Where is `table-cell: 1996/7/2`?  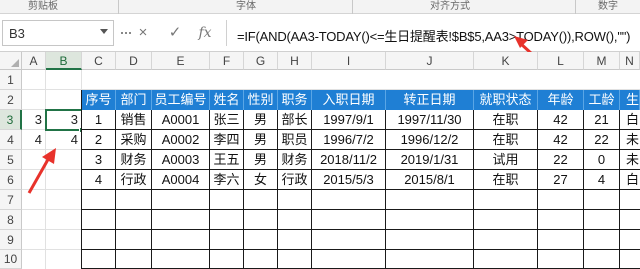 table-cell: 1996/7/2 is located at coordinates (349, 140).